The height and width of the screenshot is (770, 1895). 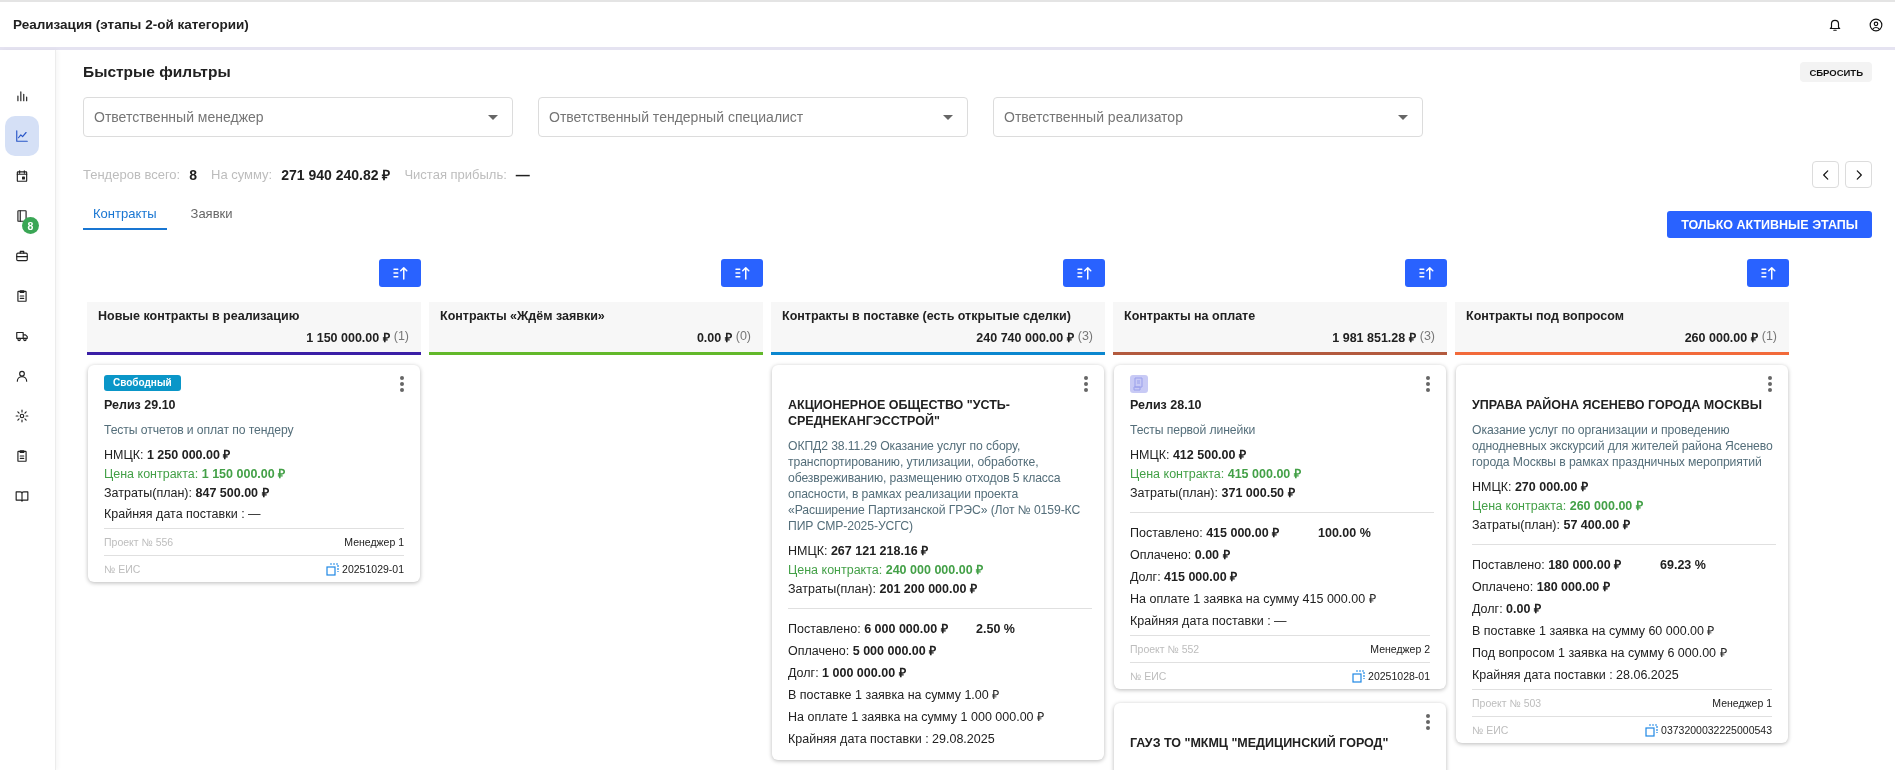 I want to click on card-title: УПРАВА РАЙОНА ЯСЕНЕВО ГОРОДА МОСКВЫ, so click(x=1617, y=405).